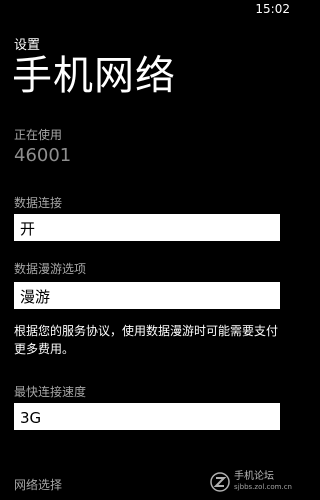 The height and width of the screenshot is (500, 320). What do you see at coordinates (38, 203) in the screenshot?
I see `data-connection-label: 数据连接` at bounding box center [38, 203].